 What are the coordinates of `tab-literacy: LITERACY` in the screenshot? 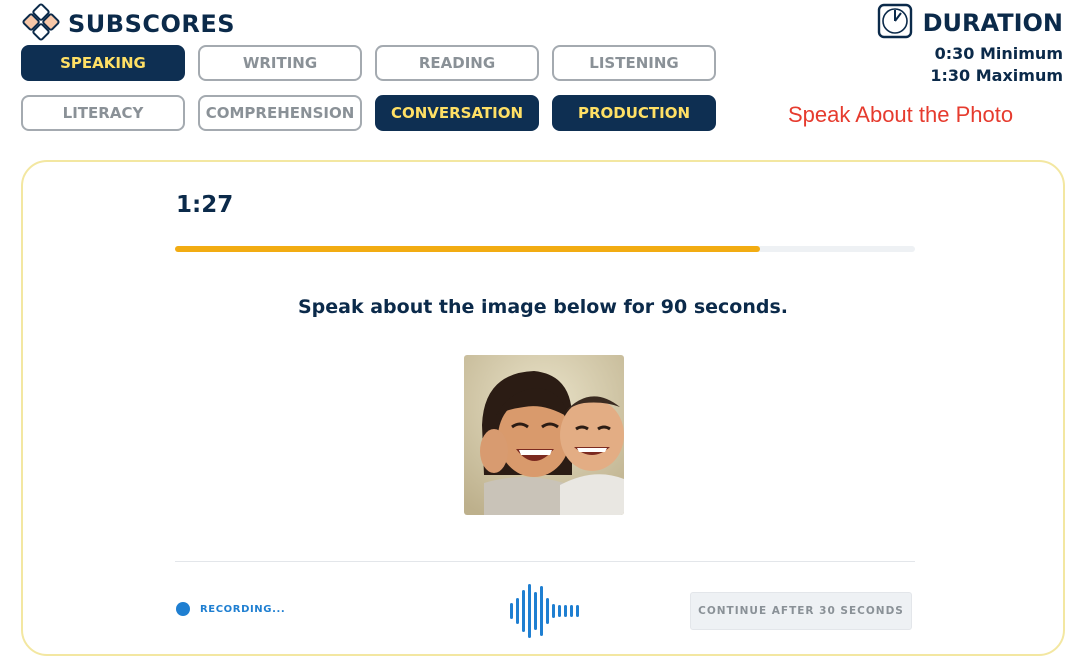 It's located at (103, 113).